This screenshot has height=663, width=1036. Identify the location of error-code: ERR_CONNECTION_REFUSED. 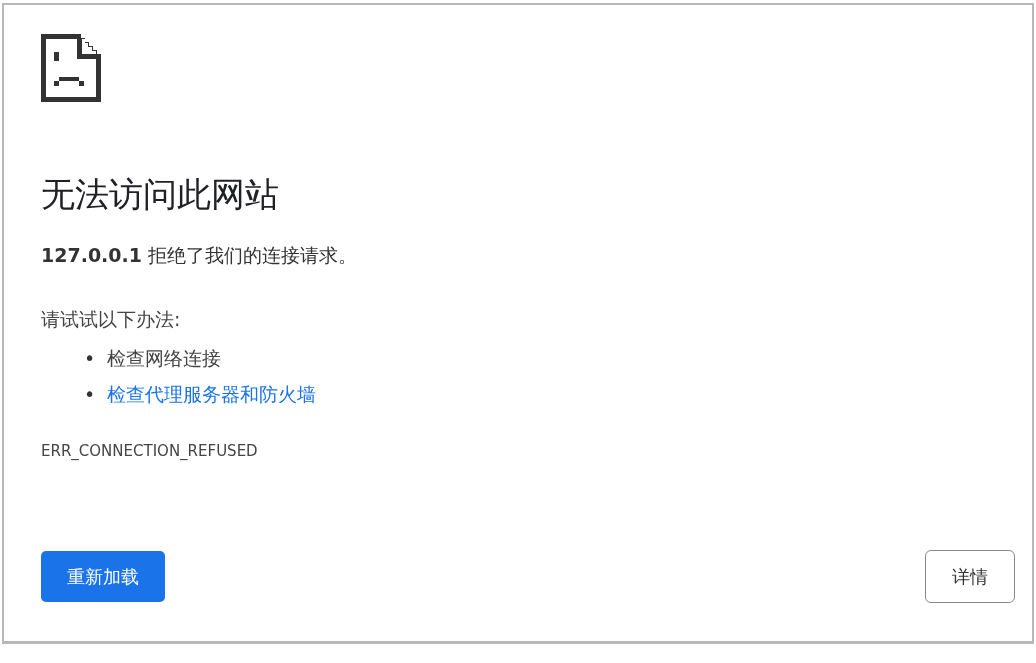
(150, 451).